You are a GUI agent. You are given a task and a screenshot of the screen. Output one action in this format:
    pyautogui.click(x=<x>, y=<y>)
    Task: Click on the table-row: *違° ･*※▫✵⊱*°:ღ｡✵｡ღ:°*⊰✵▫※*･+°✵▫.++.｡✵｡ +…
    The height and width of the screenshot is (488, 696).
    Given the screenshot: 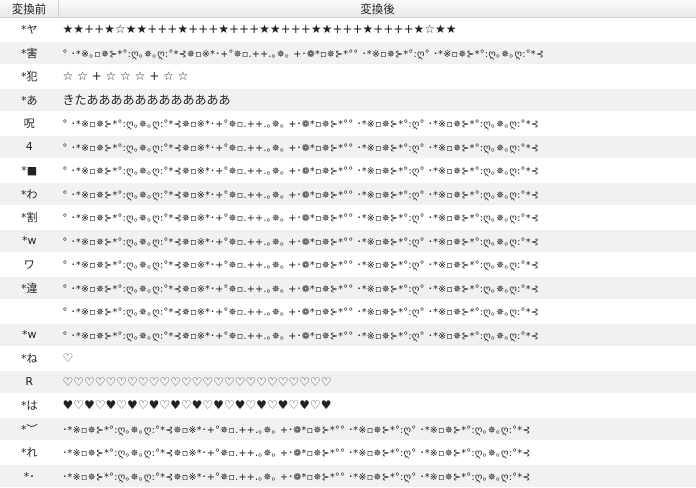 What is the action you would take?
    pyautogui.click(x=348, y=288)
    